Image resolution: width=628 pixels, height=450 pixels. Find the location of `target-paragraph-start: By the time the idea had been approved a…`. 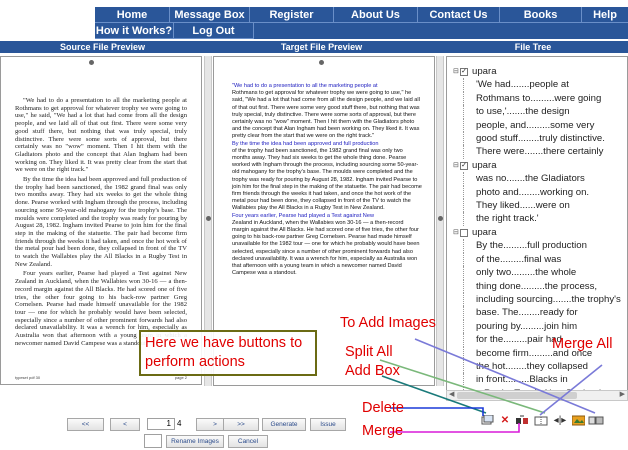

target-paragraph-start: By the time the idea had been approved a… is located at coordinates (327, 144).